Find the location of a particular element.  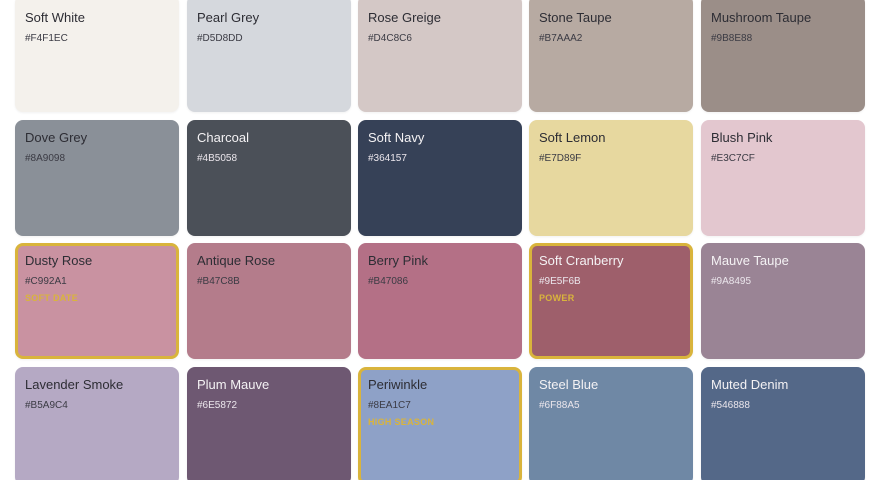

swatch-name: Soft White is located at coordinates (55, 17).